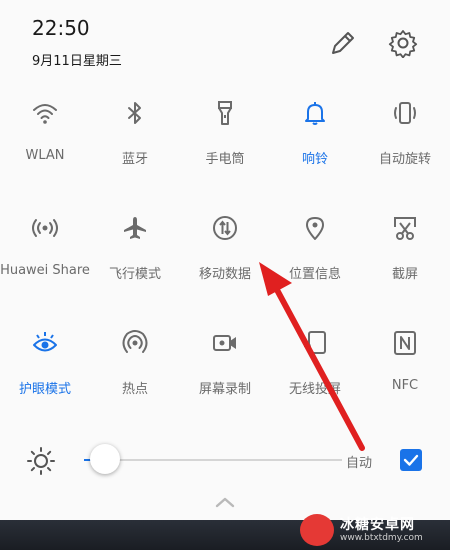 The height and width of the screenshot is (550, 450). I want to click on wireless-projection-icon, so click(315, 343).